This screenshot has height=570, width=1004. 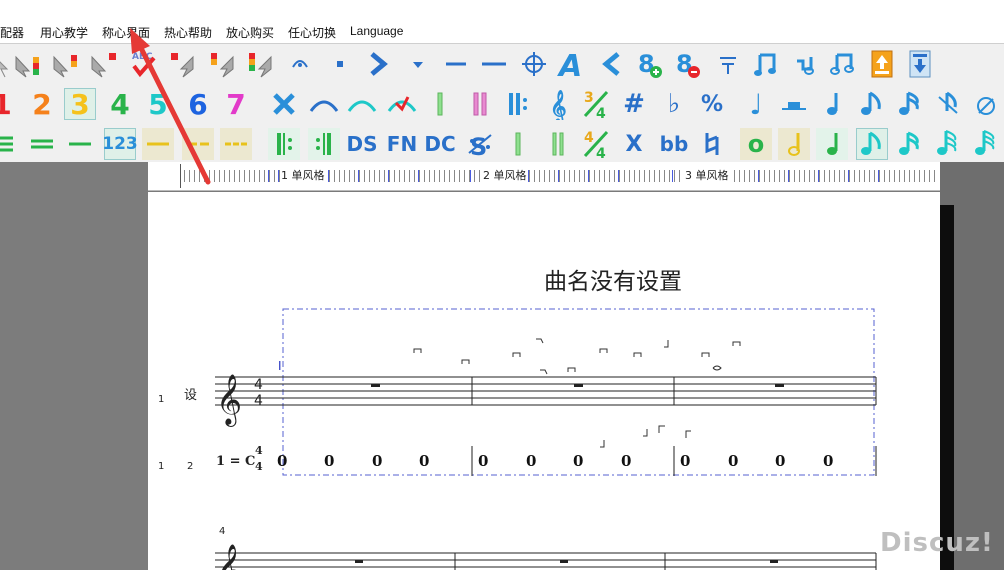 I want to click on note-2-button: 2, so click(x=42, y=104).